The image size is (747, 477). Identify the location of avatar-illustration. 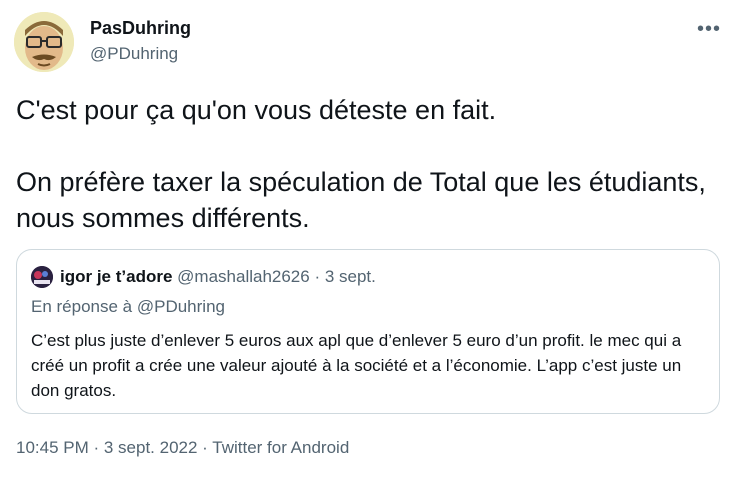
(44, 42).